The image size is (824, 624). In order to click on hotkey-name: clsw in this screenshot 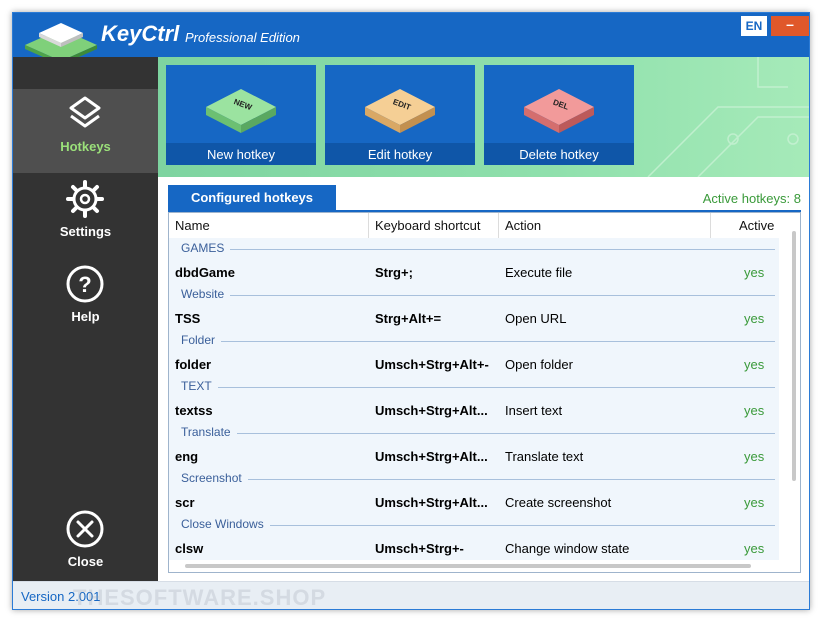, I will do `click(189, 548)`.